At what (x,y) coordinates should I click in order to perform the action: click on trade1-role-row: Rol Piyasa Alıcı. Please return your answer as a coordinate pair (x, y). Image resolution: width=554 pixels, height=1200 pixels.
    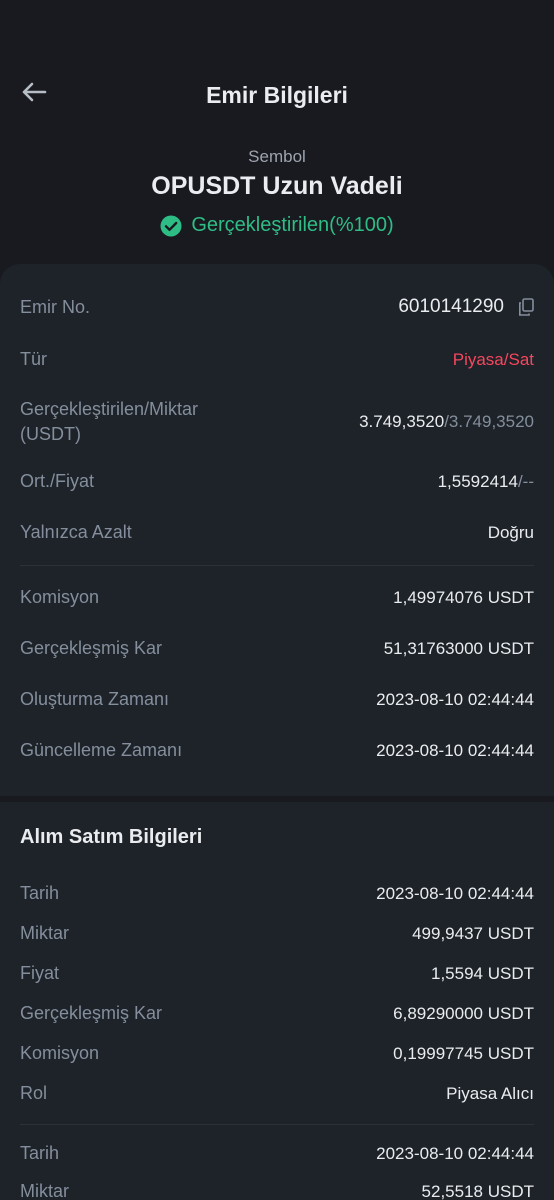
    Looking at the image, I should click on (277, 1093).